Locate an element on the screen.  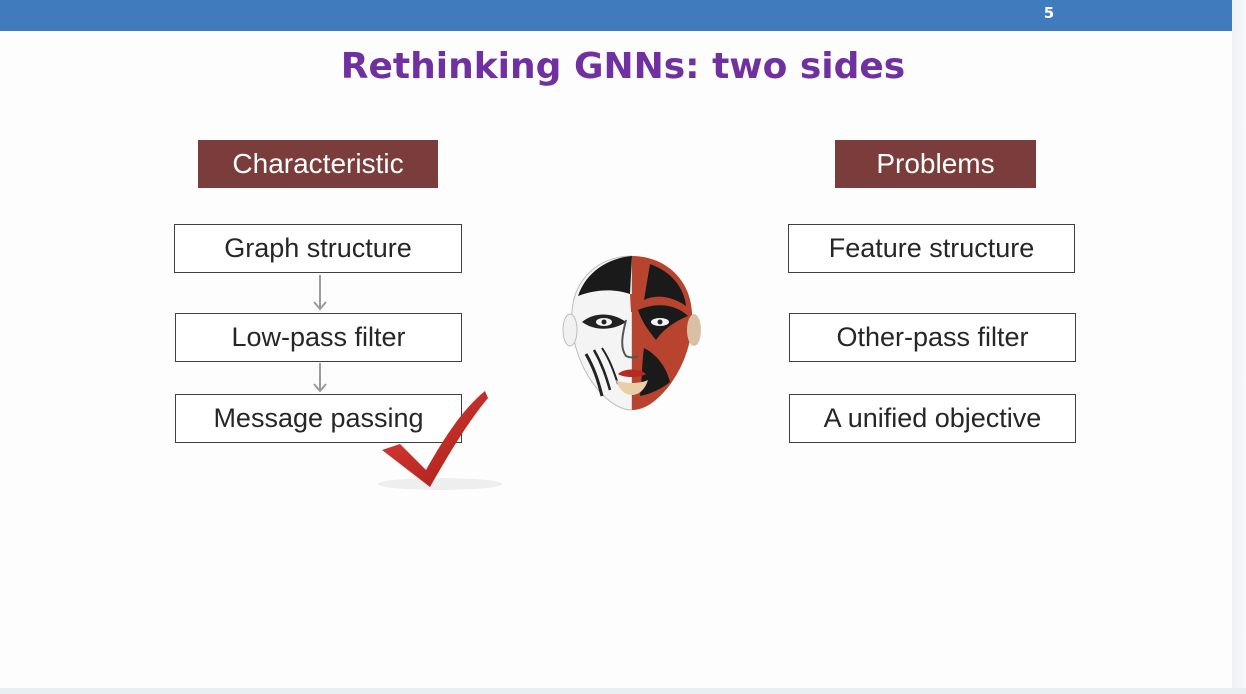
low-pass-filter-box: Low-pass filter is located at coordinates (318, 337).